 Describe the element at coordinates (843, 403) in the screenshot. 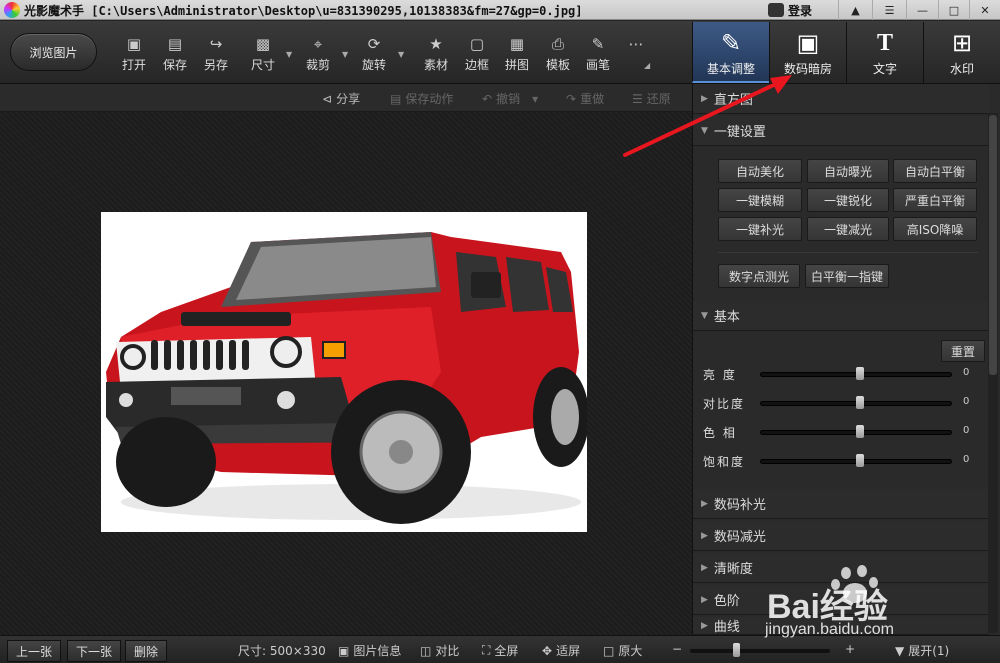

I see `contrast-slider: 对比度 0` at that location.